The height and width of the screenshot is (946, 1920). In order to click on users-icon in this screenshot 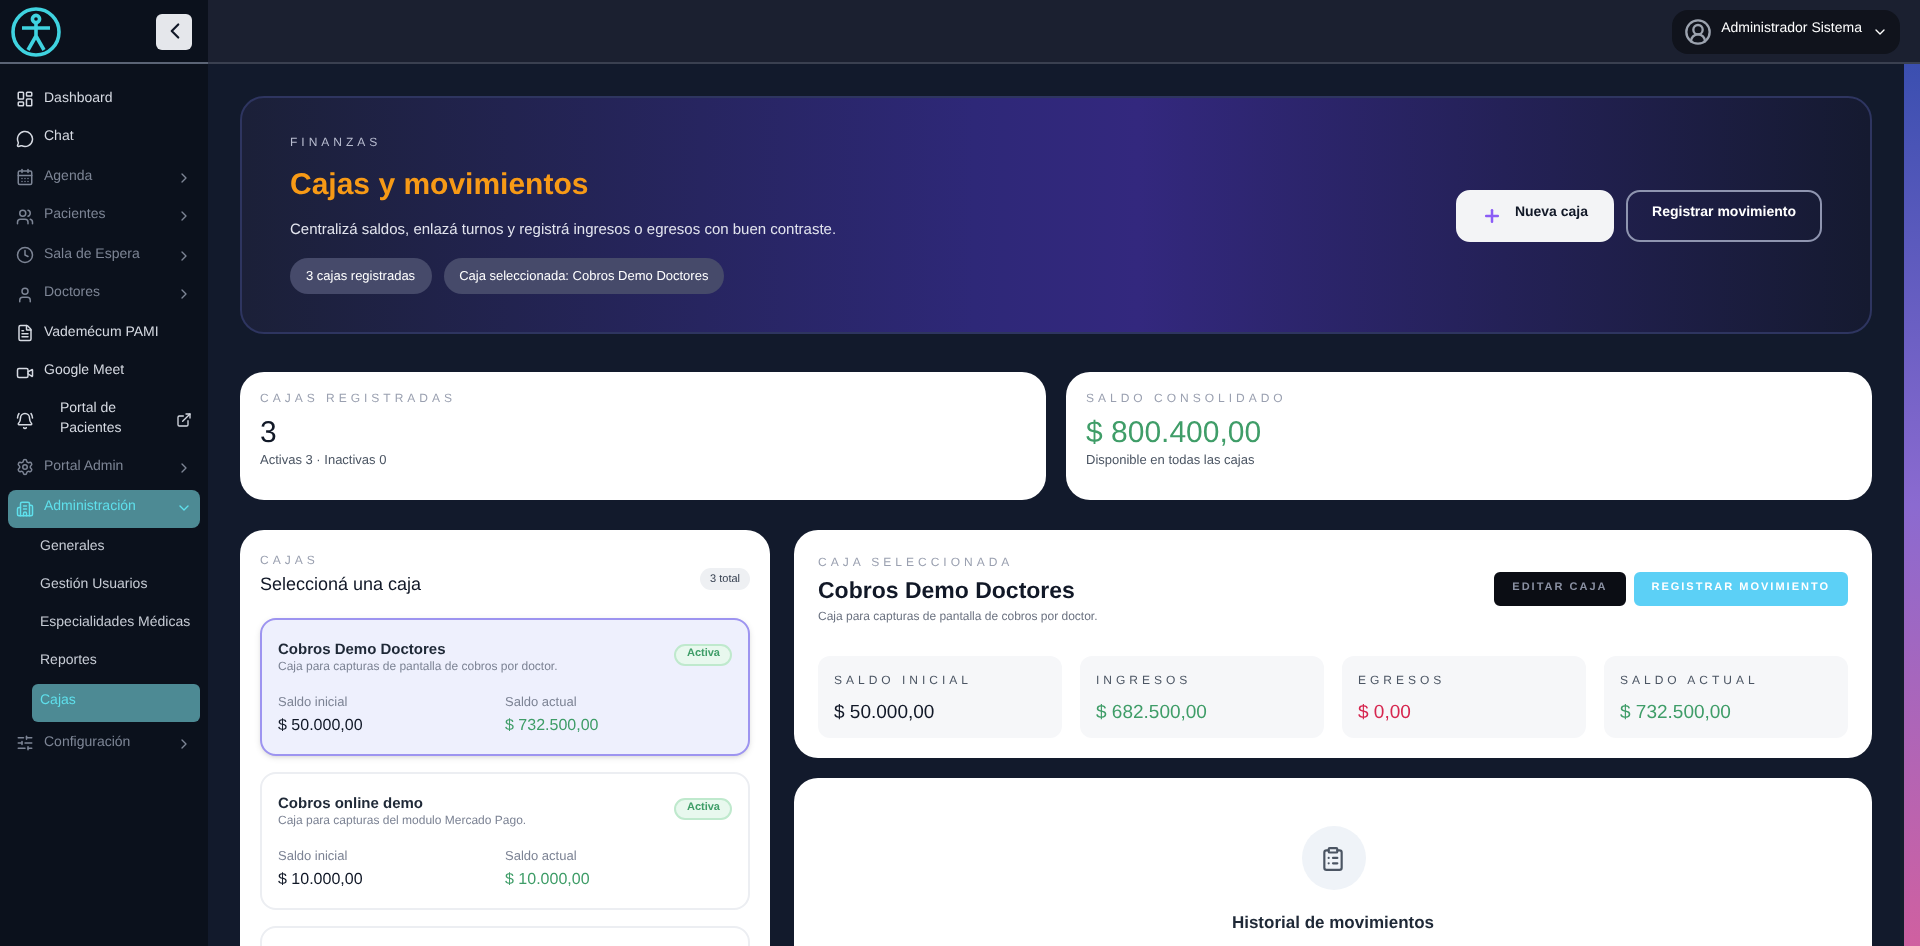, I will do `click(25, 216)`.